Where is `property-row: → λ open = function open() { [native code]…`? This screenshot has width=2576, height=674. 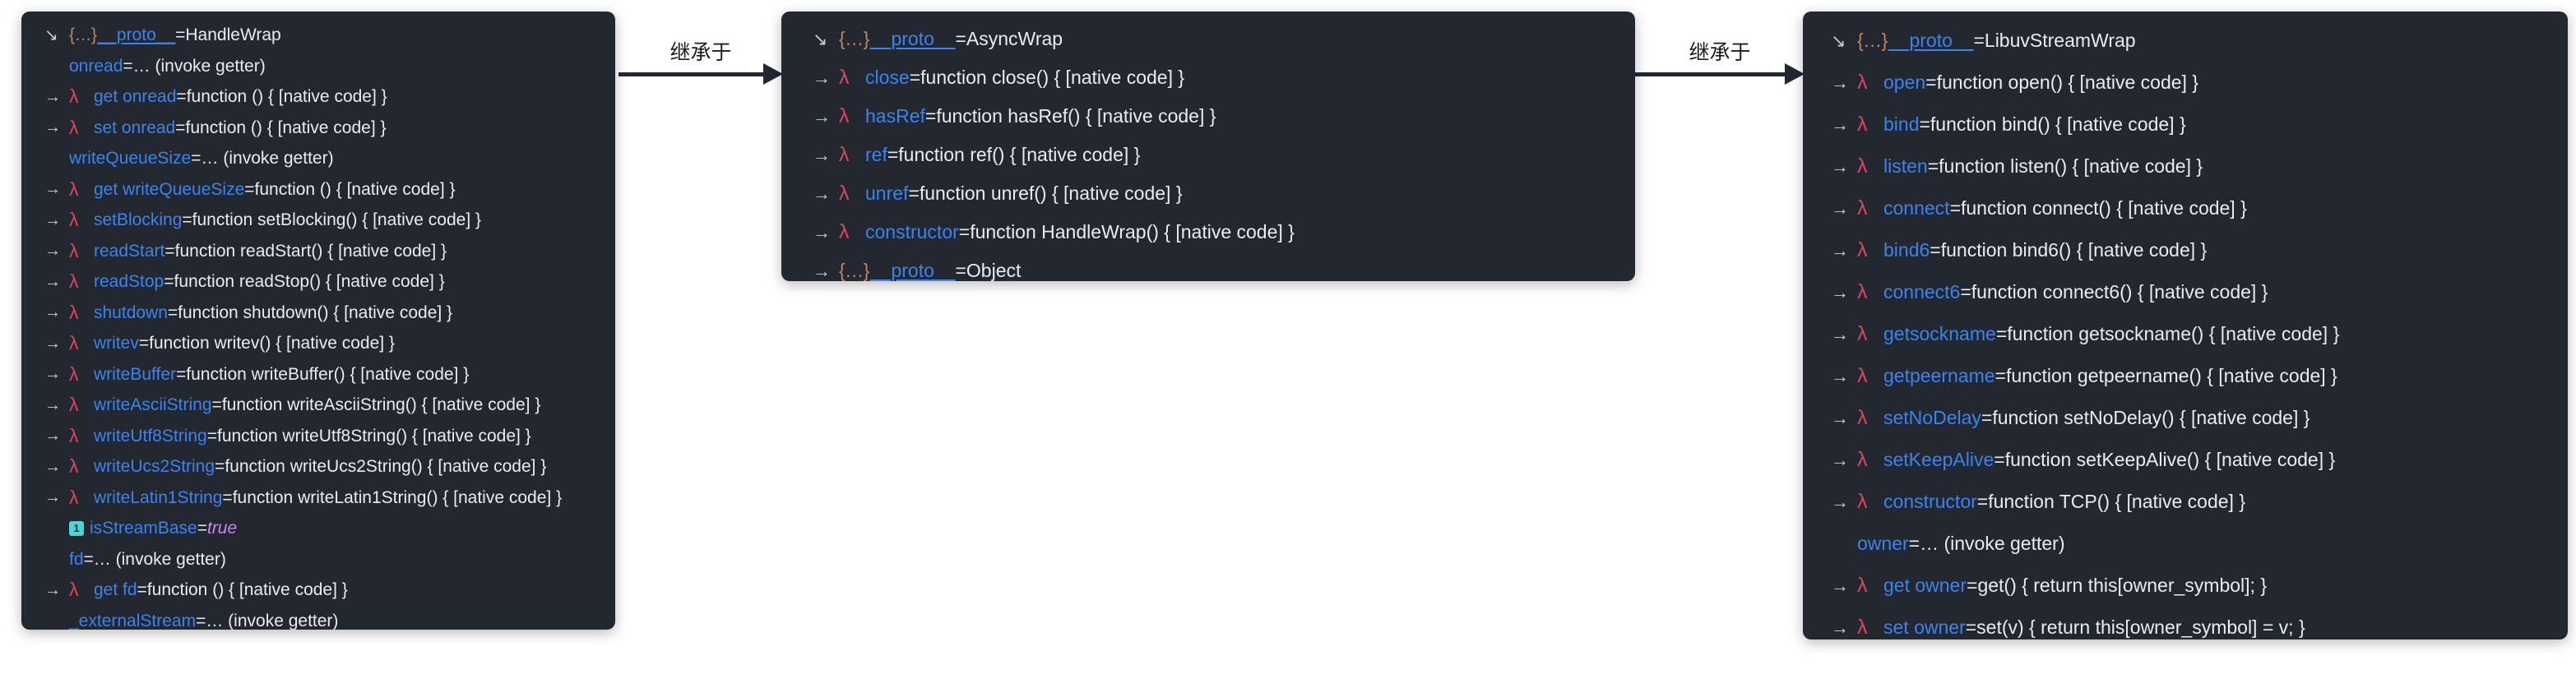
property-row: → λ open = function open() { [native code]… is located at coordinates (2186, 83).